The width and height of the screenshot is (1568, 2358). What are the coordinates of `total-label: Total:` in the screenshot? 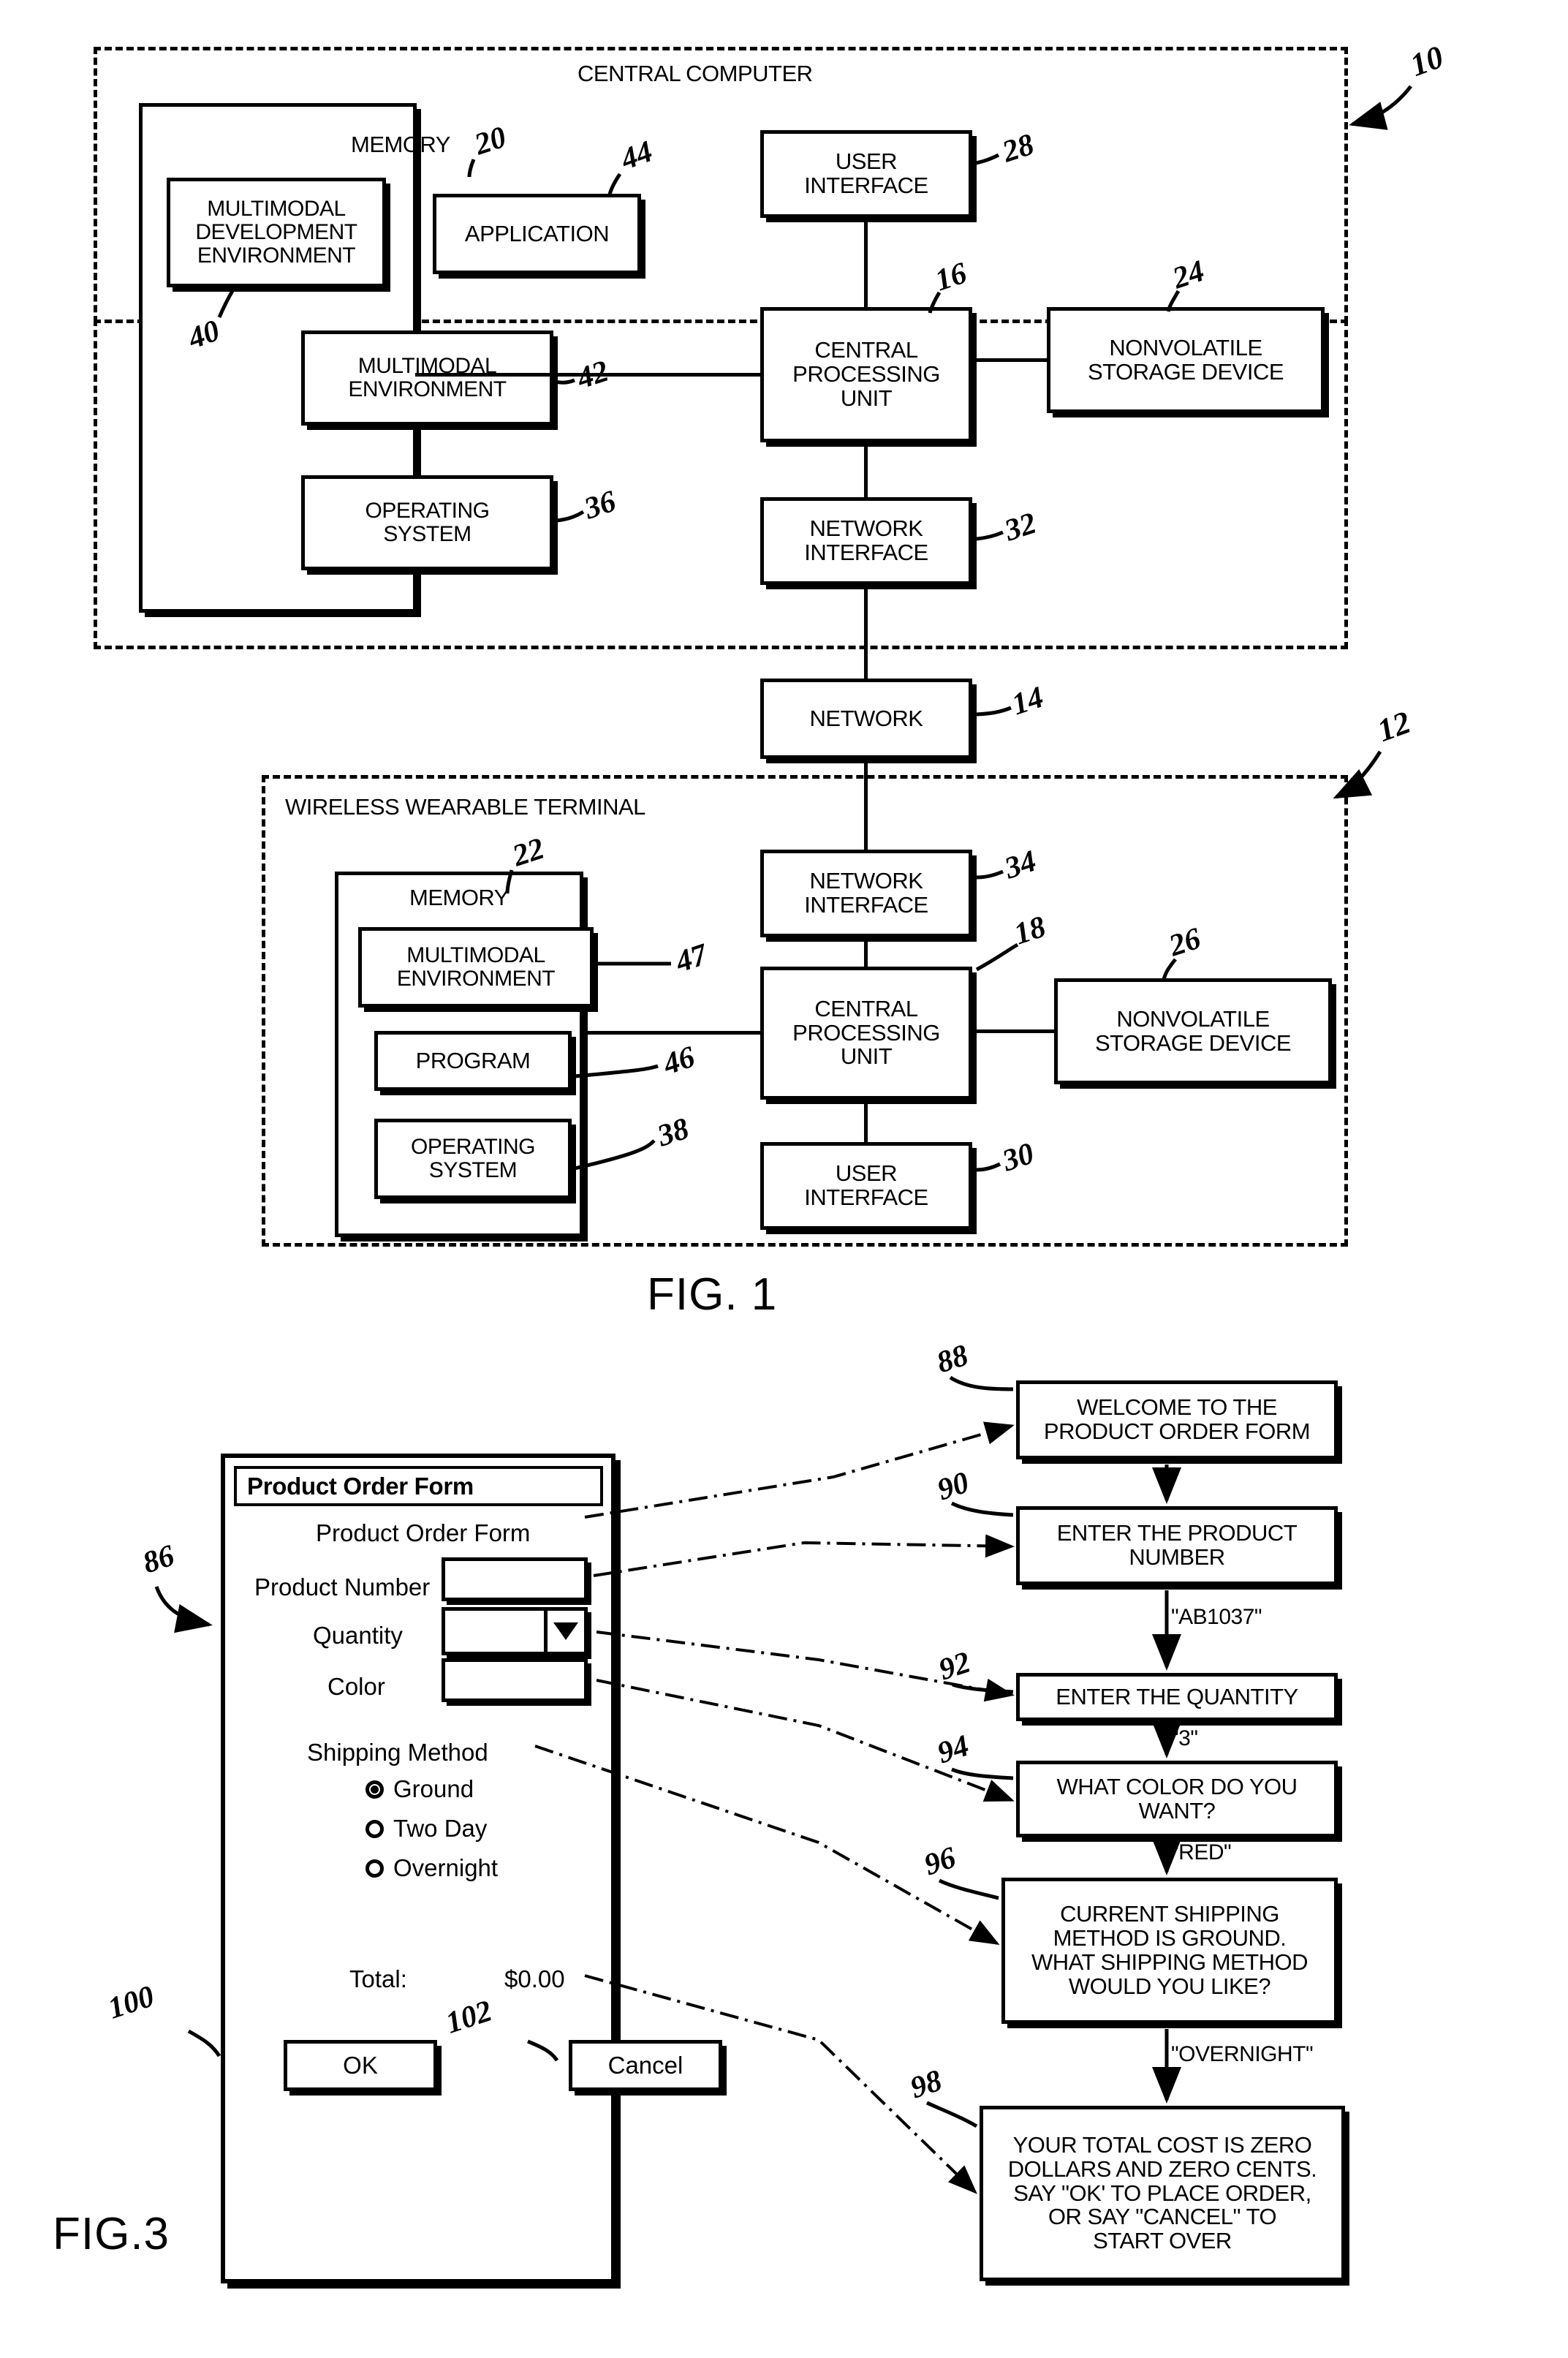 It's located at (378, 1978).